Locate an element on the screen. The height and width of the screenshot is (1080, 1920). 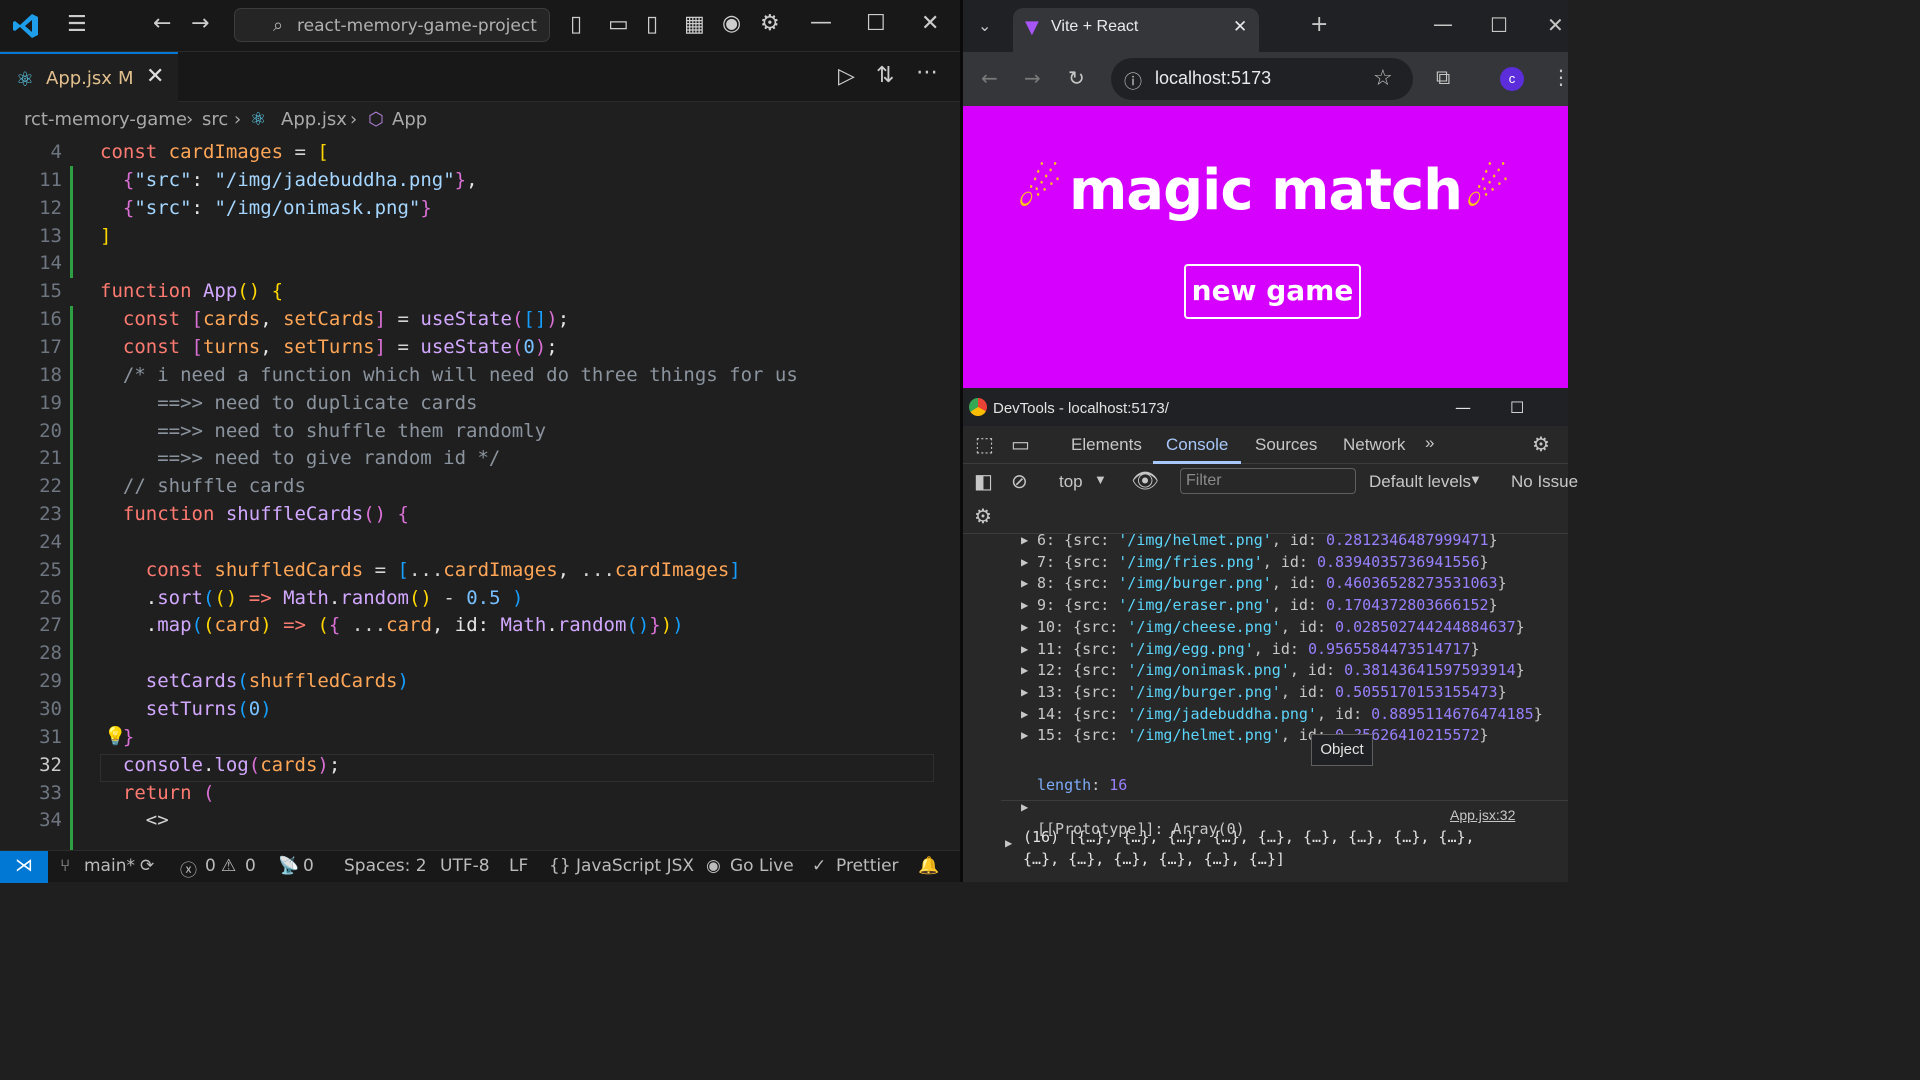
tab-app-jsx: ⚛ App.jsx M ✕ is located at coordinates (89, 77).